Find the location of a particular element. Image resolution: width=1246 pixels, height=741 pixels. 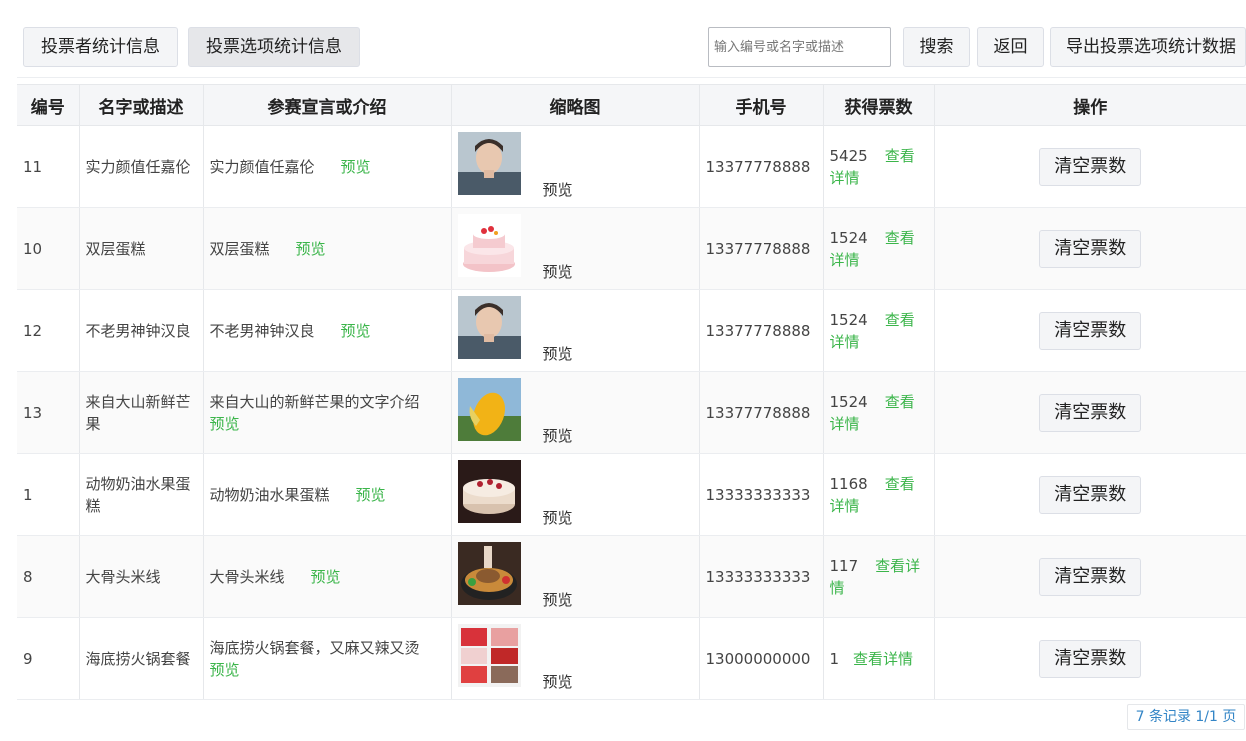

option-stats-button: 投票选项统计信息 is located at coordinates (274, 47).